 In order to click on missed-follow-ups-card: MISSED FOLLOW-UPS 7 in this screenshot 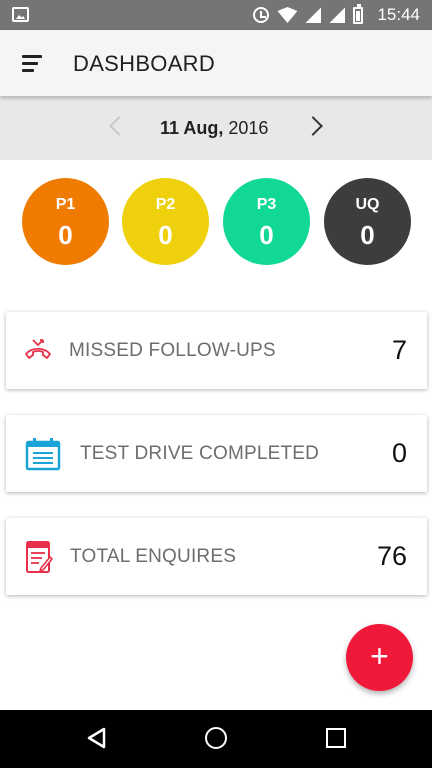, I will do `click(216, 350)`.